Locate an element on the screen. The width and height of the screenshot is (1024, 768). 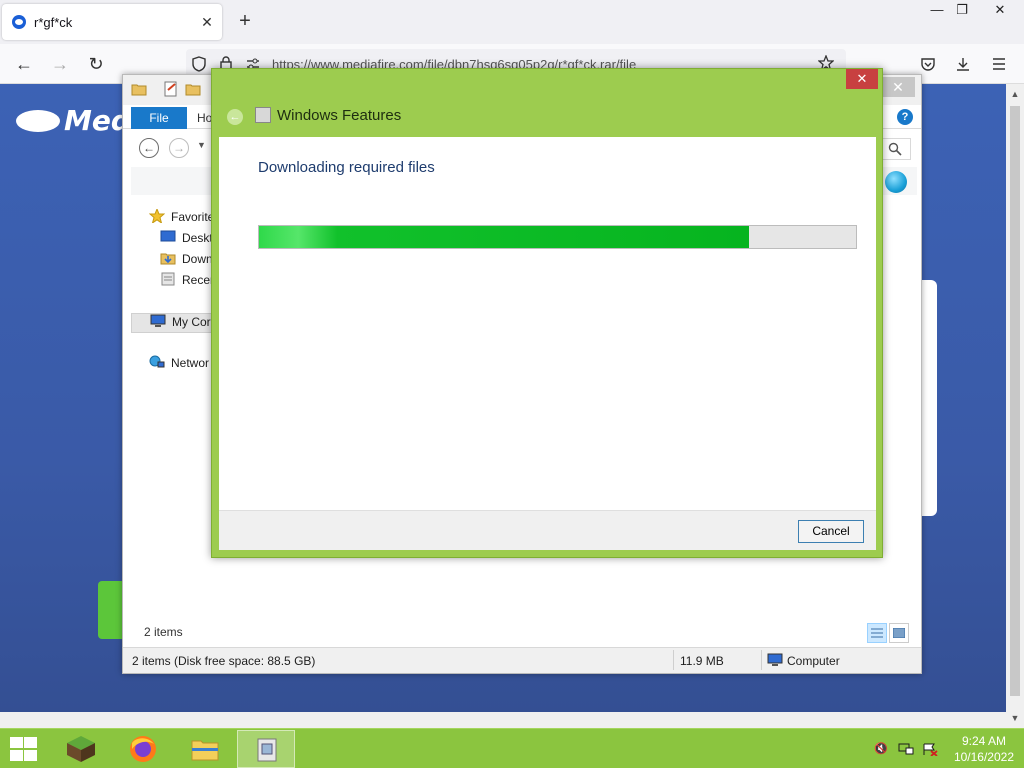
globe-icon is located at coordinates (896, 182).